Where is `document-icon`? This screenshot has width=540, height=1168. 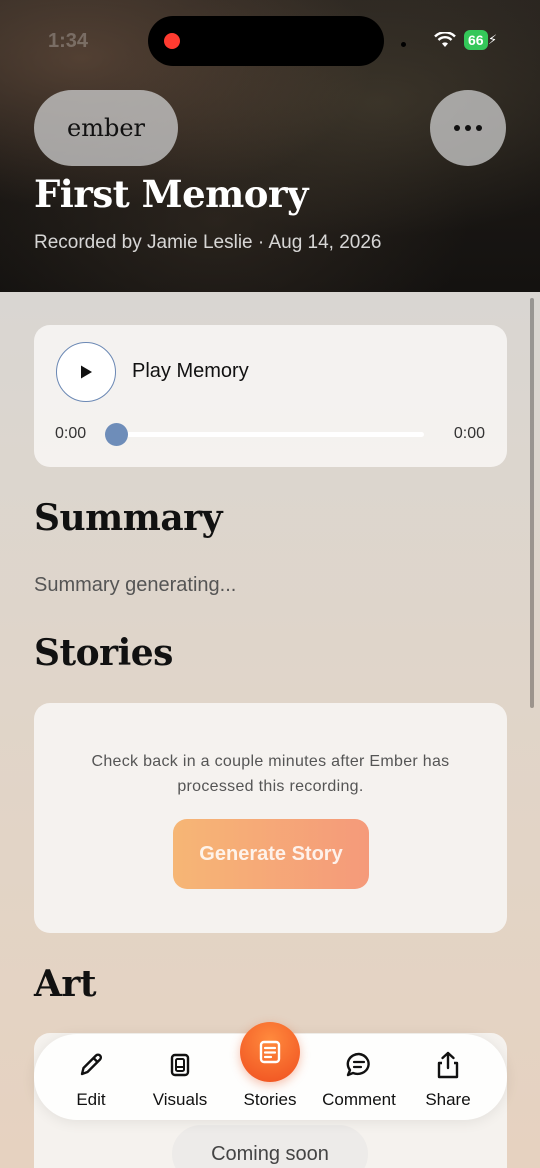 document-icon is located at coordinates (270, 1052).